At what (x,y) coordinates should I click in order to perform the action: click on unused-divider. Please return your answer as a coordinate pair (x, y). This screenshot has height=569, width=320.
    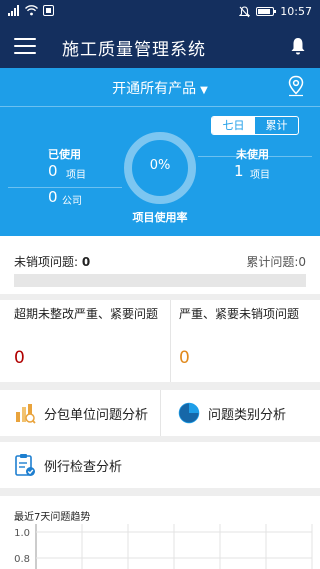
    Looking at the image, I should click on (255, 156).